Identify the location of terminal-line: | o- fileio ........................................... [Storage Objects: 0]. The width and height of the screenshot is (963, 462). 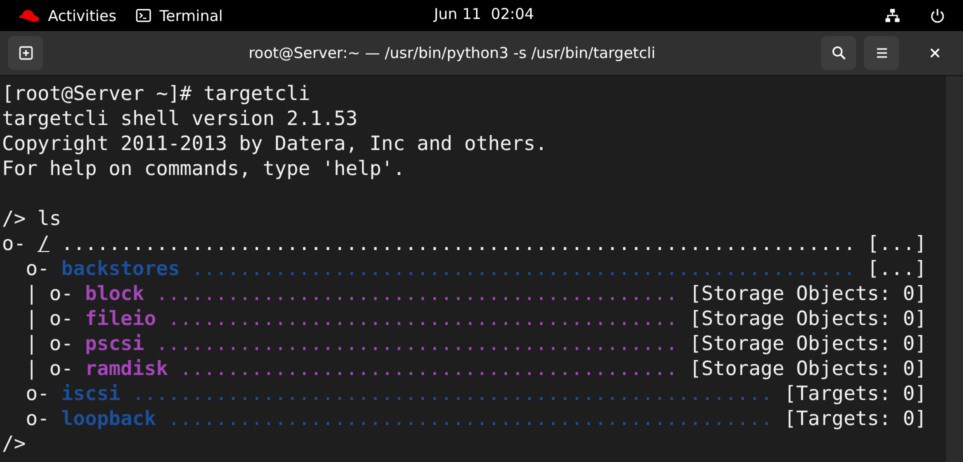
(475, 318).